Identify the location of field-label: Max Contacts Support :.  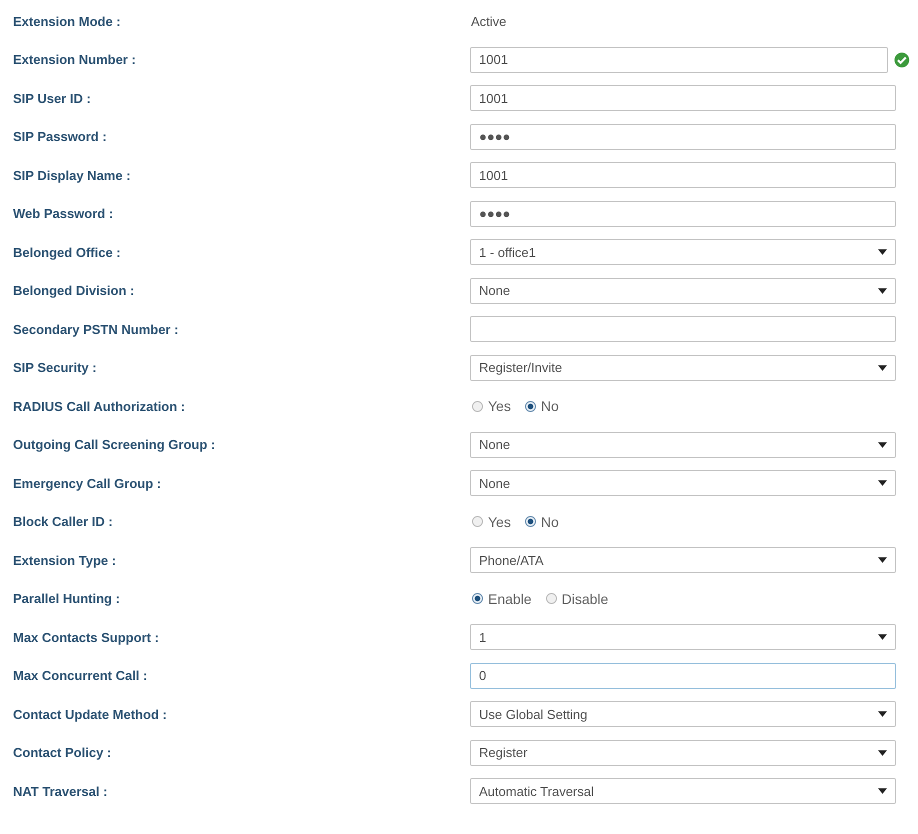
(86, 637).